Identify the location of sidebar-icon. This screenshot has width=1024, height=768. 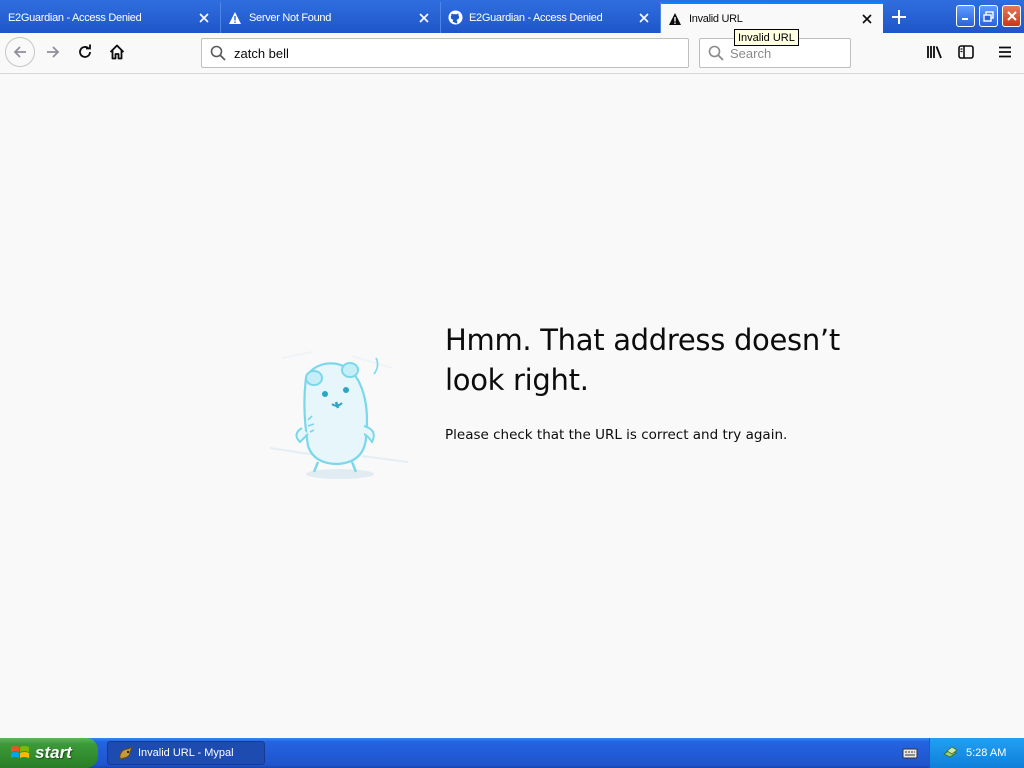
(966, 52).